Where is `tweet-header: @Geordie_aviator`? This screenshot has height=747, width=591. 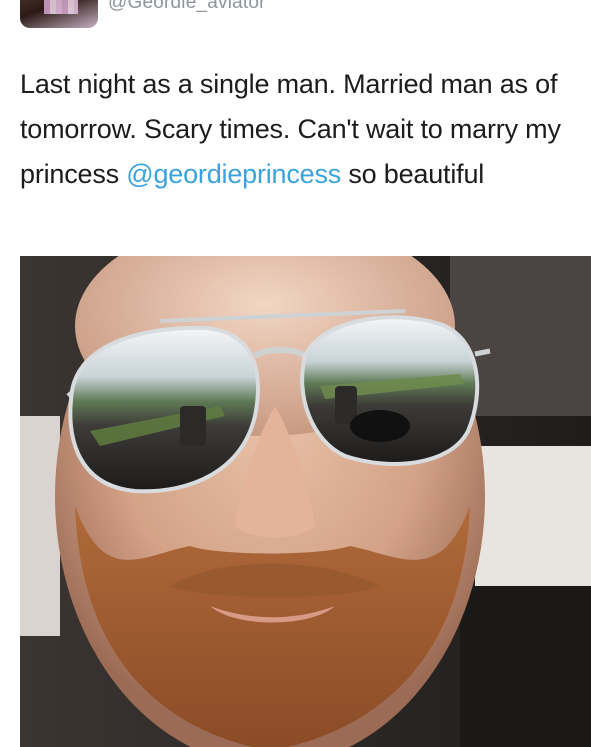 tweet-header: @Geordie_aviator is located at coordinates (295, 18).